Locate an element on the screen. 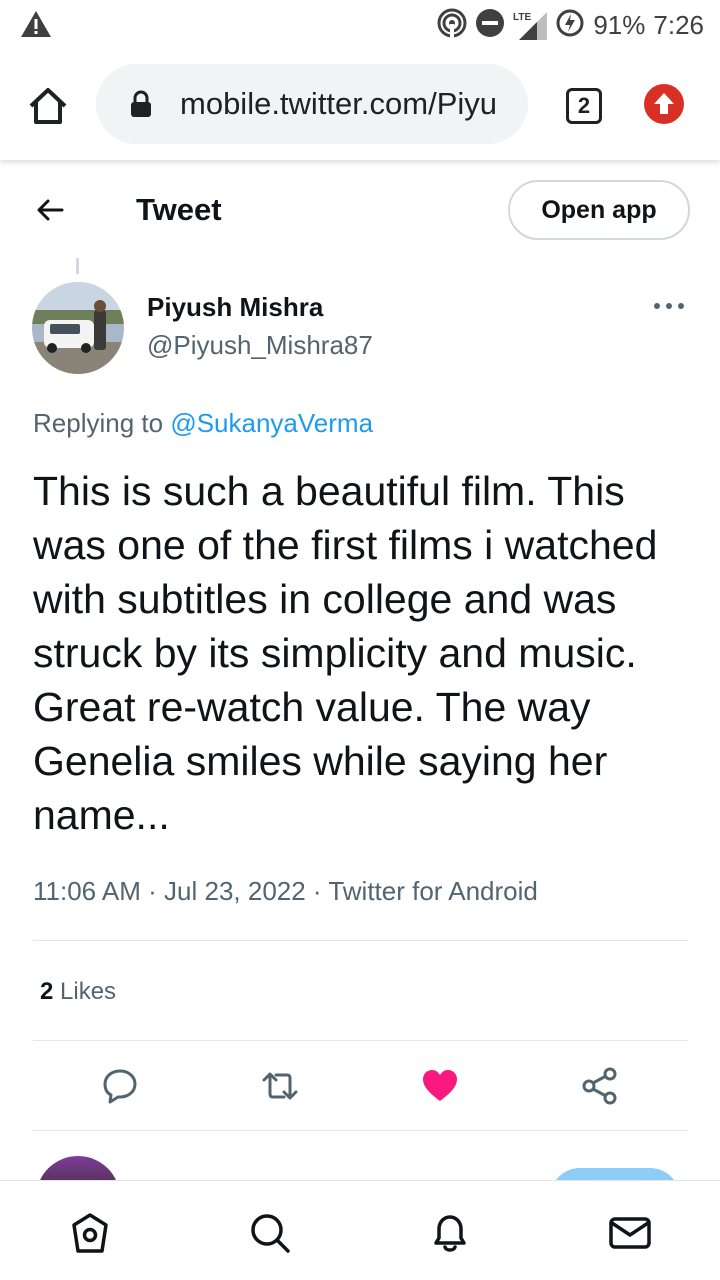 The width and height of the screenshot is (720, 1280). dnd-icon is located at coordinates (490, 25).